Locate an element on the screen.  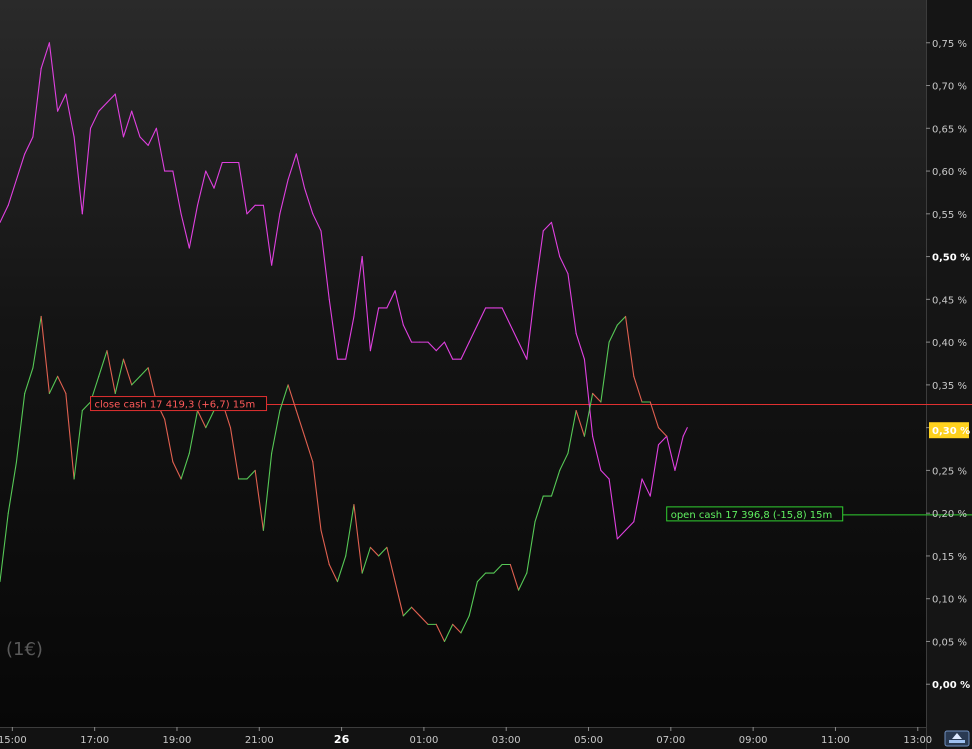
x-tick-label: 11:00 is located at coordinates (835, 740).